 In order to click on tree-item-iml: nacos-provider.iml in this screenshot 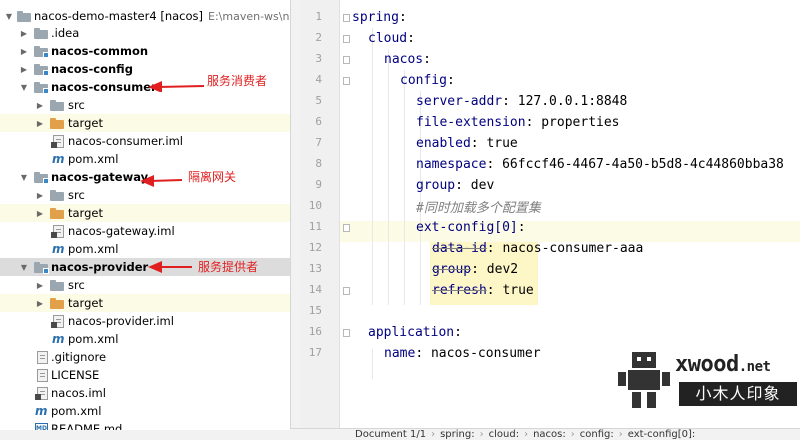, I will do `click(145, 321)`.